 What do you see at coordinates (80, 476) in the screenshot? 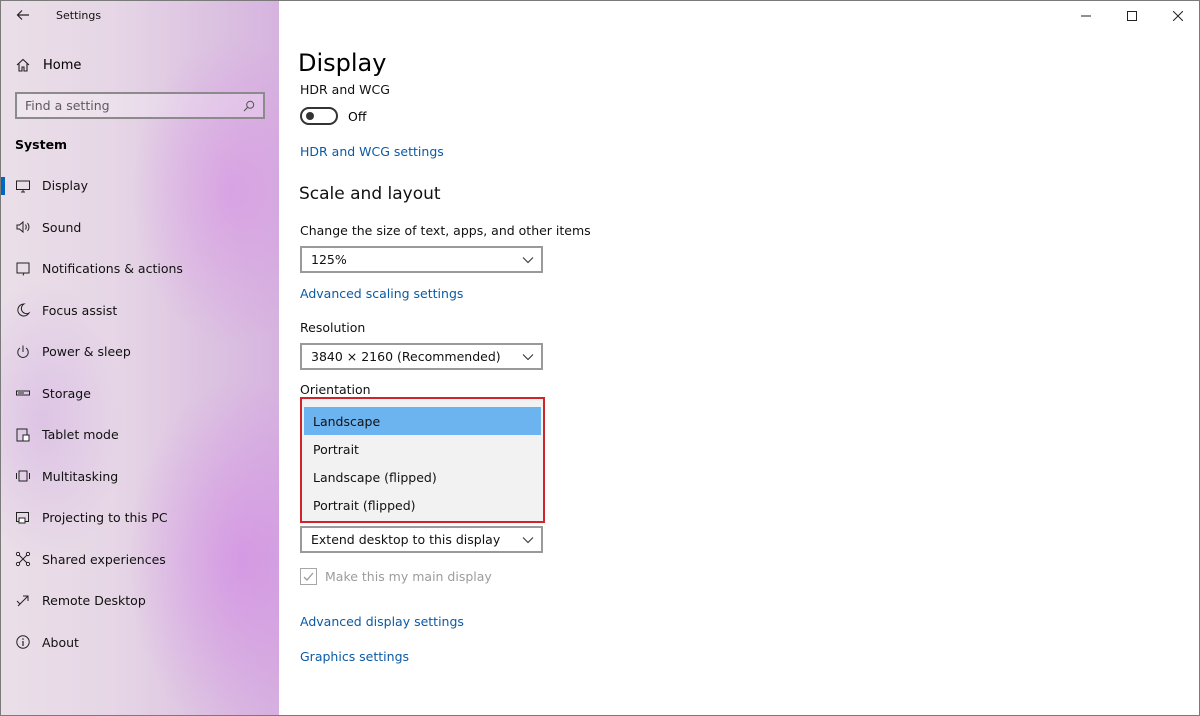
I see `sidebar-item-label: Multitasking` at bounding box center [80, 476].